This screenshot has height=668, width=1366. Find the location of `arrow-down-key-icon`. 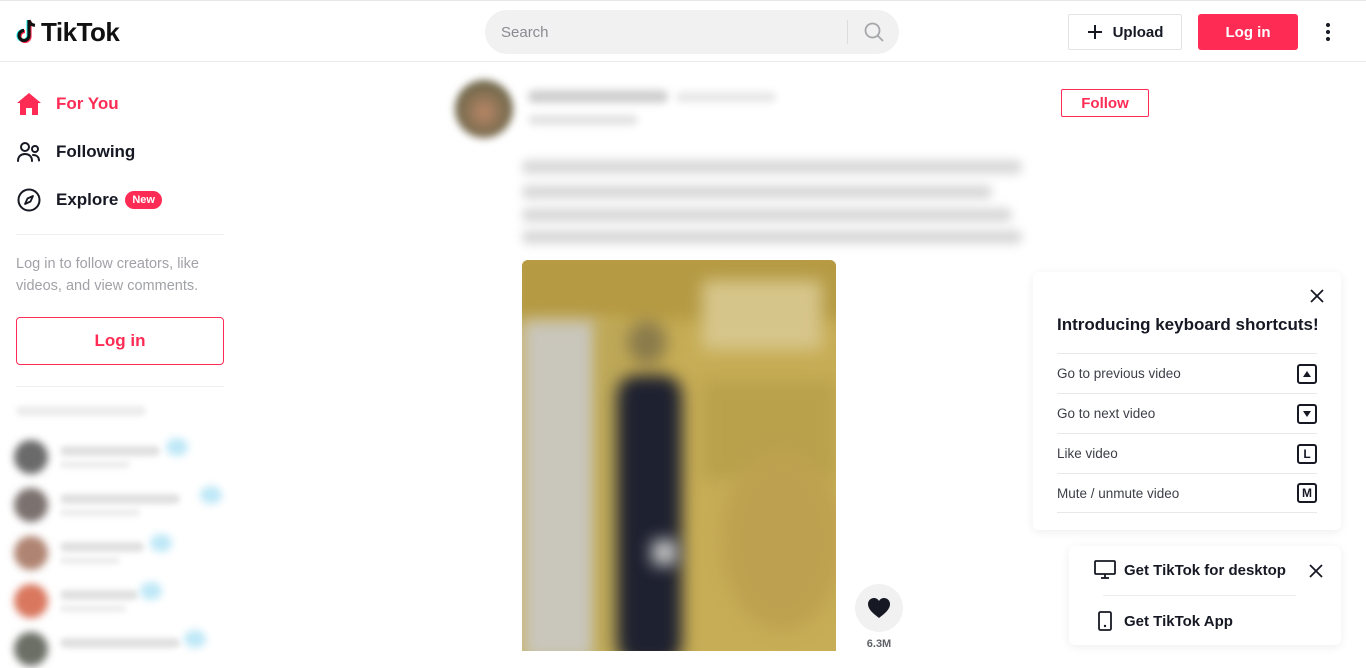

arrow-down-key-icon is located at coordinates (1307, 413).